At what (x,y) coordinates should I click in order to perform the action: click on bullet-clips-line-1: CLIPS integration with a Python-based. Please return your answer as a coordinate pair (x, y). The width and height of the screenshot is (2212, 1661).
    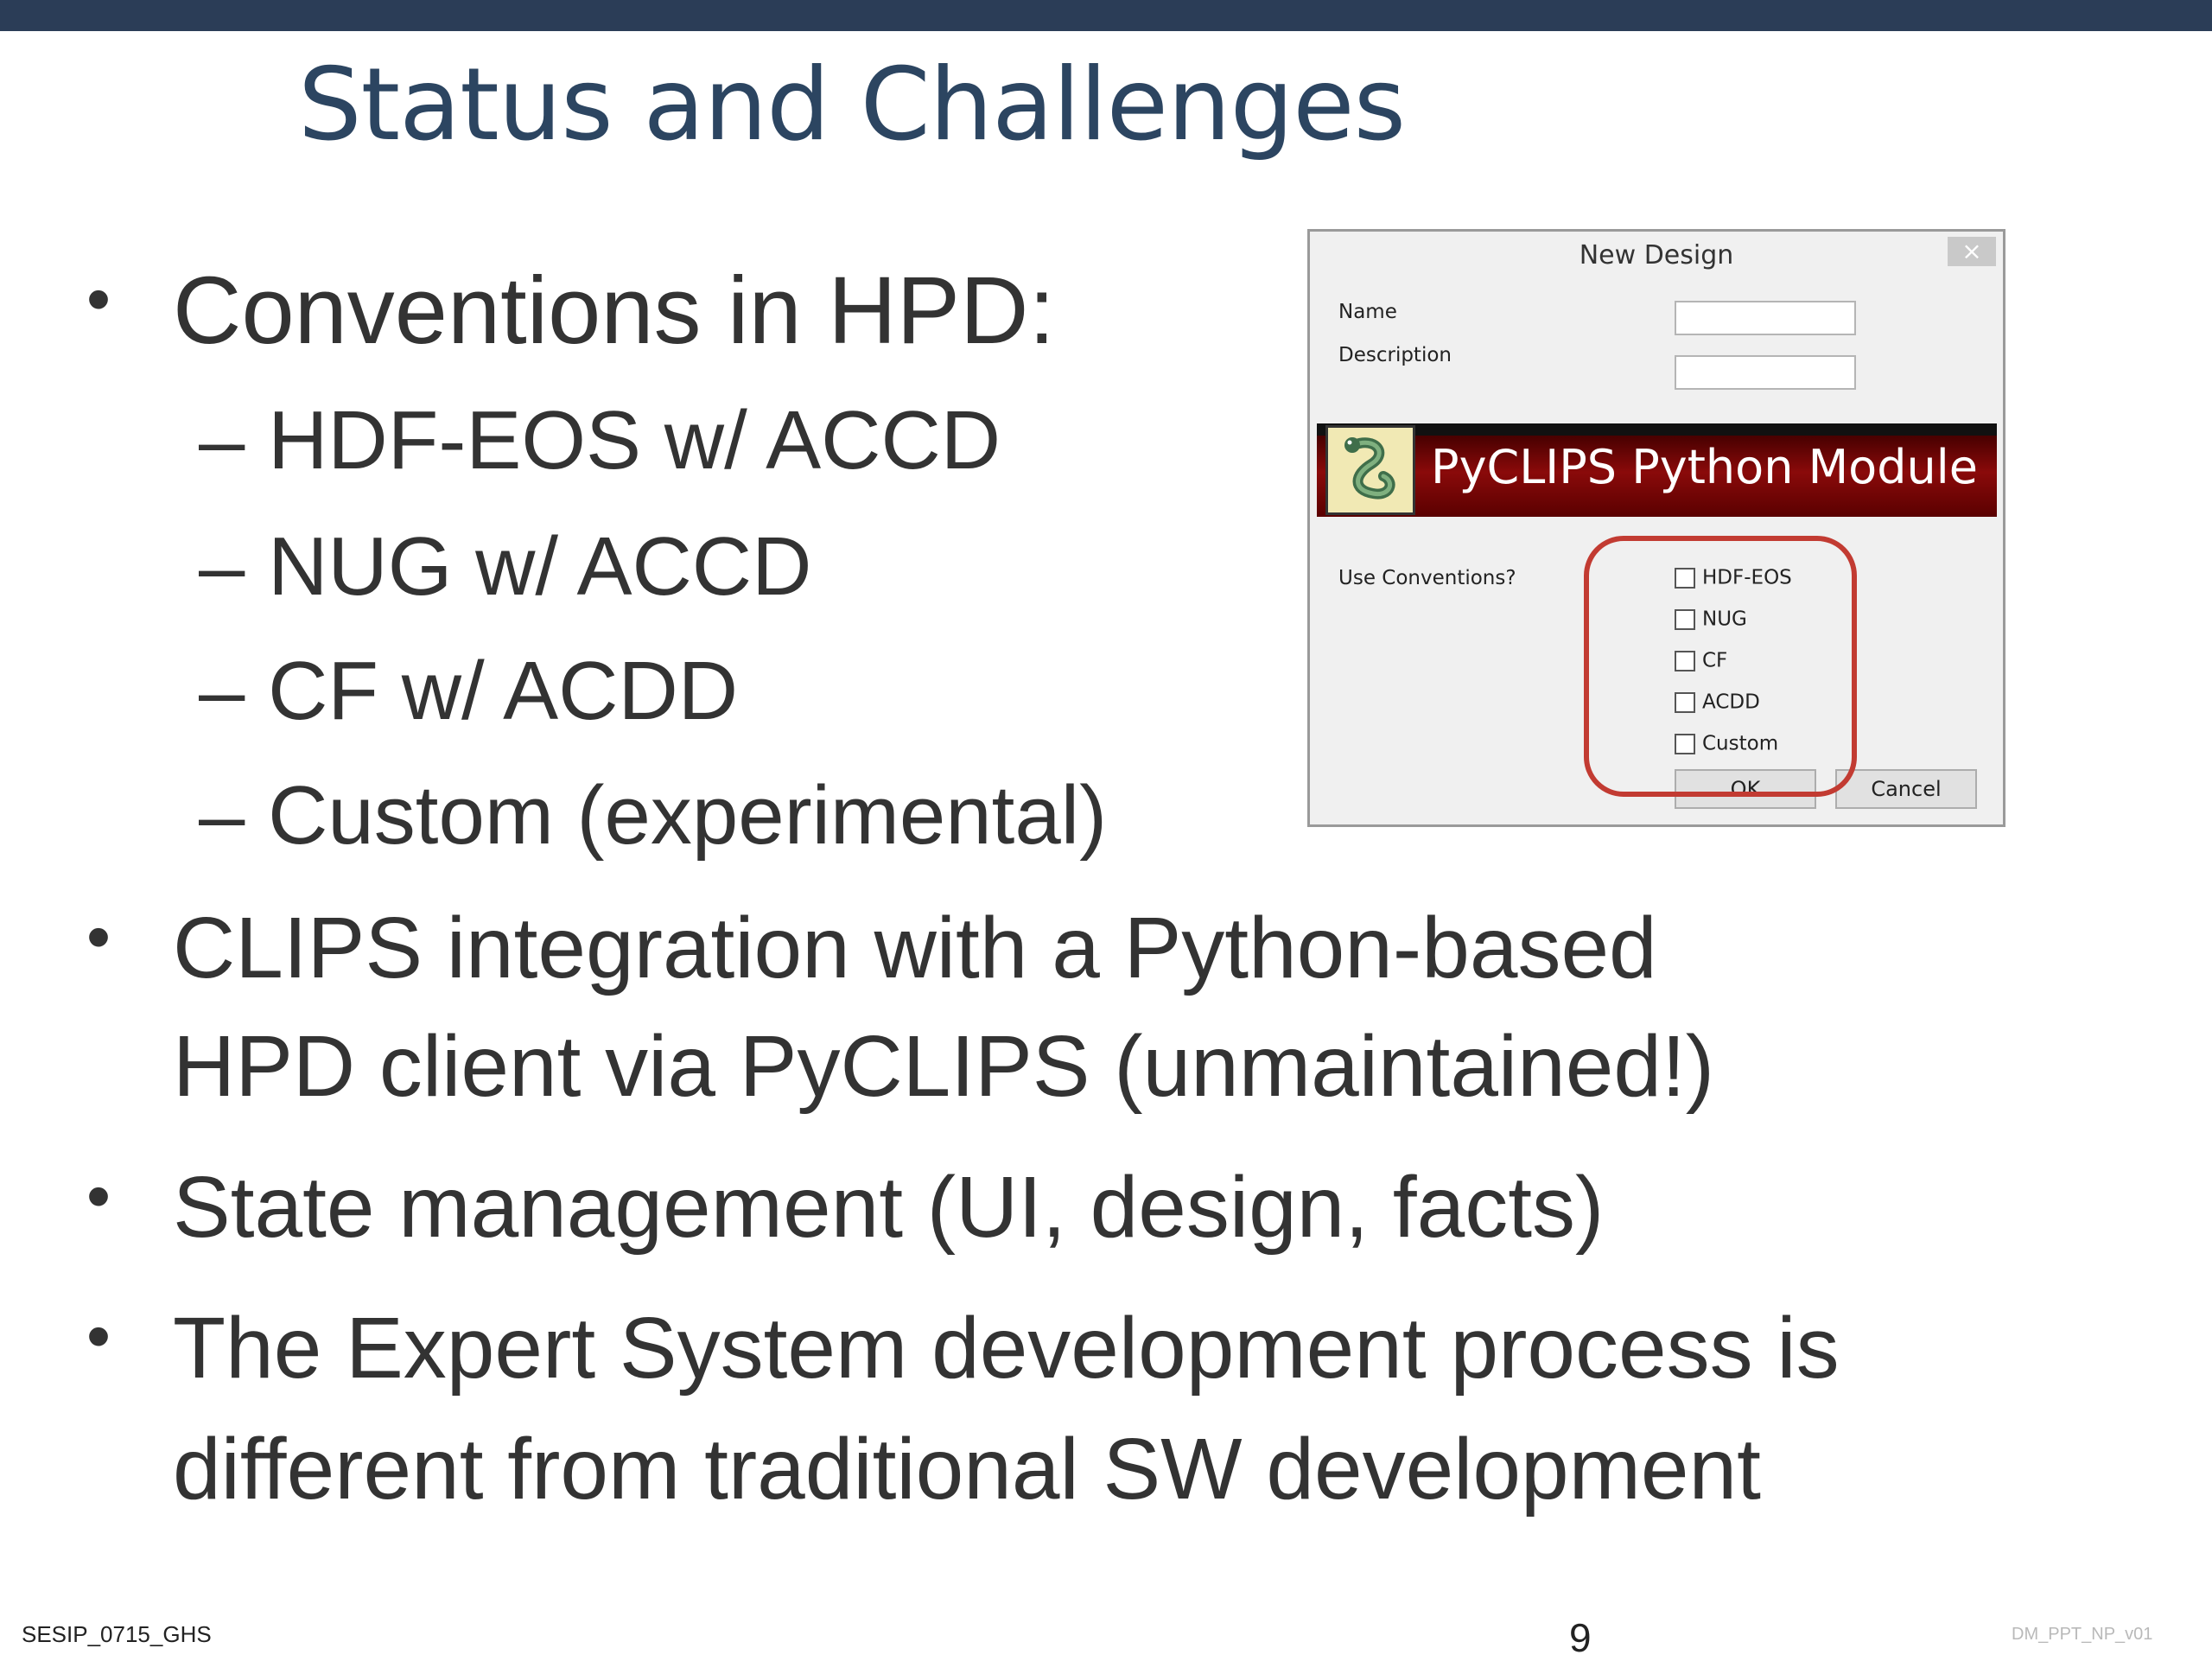
    Looking at the image, I should click on (915, 948).